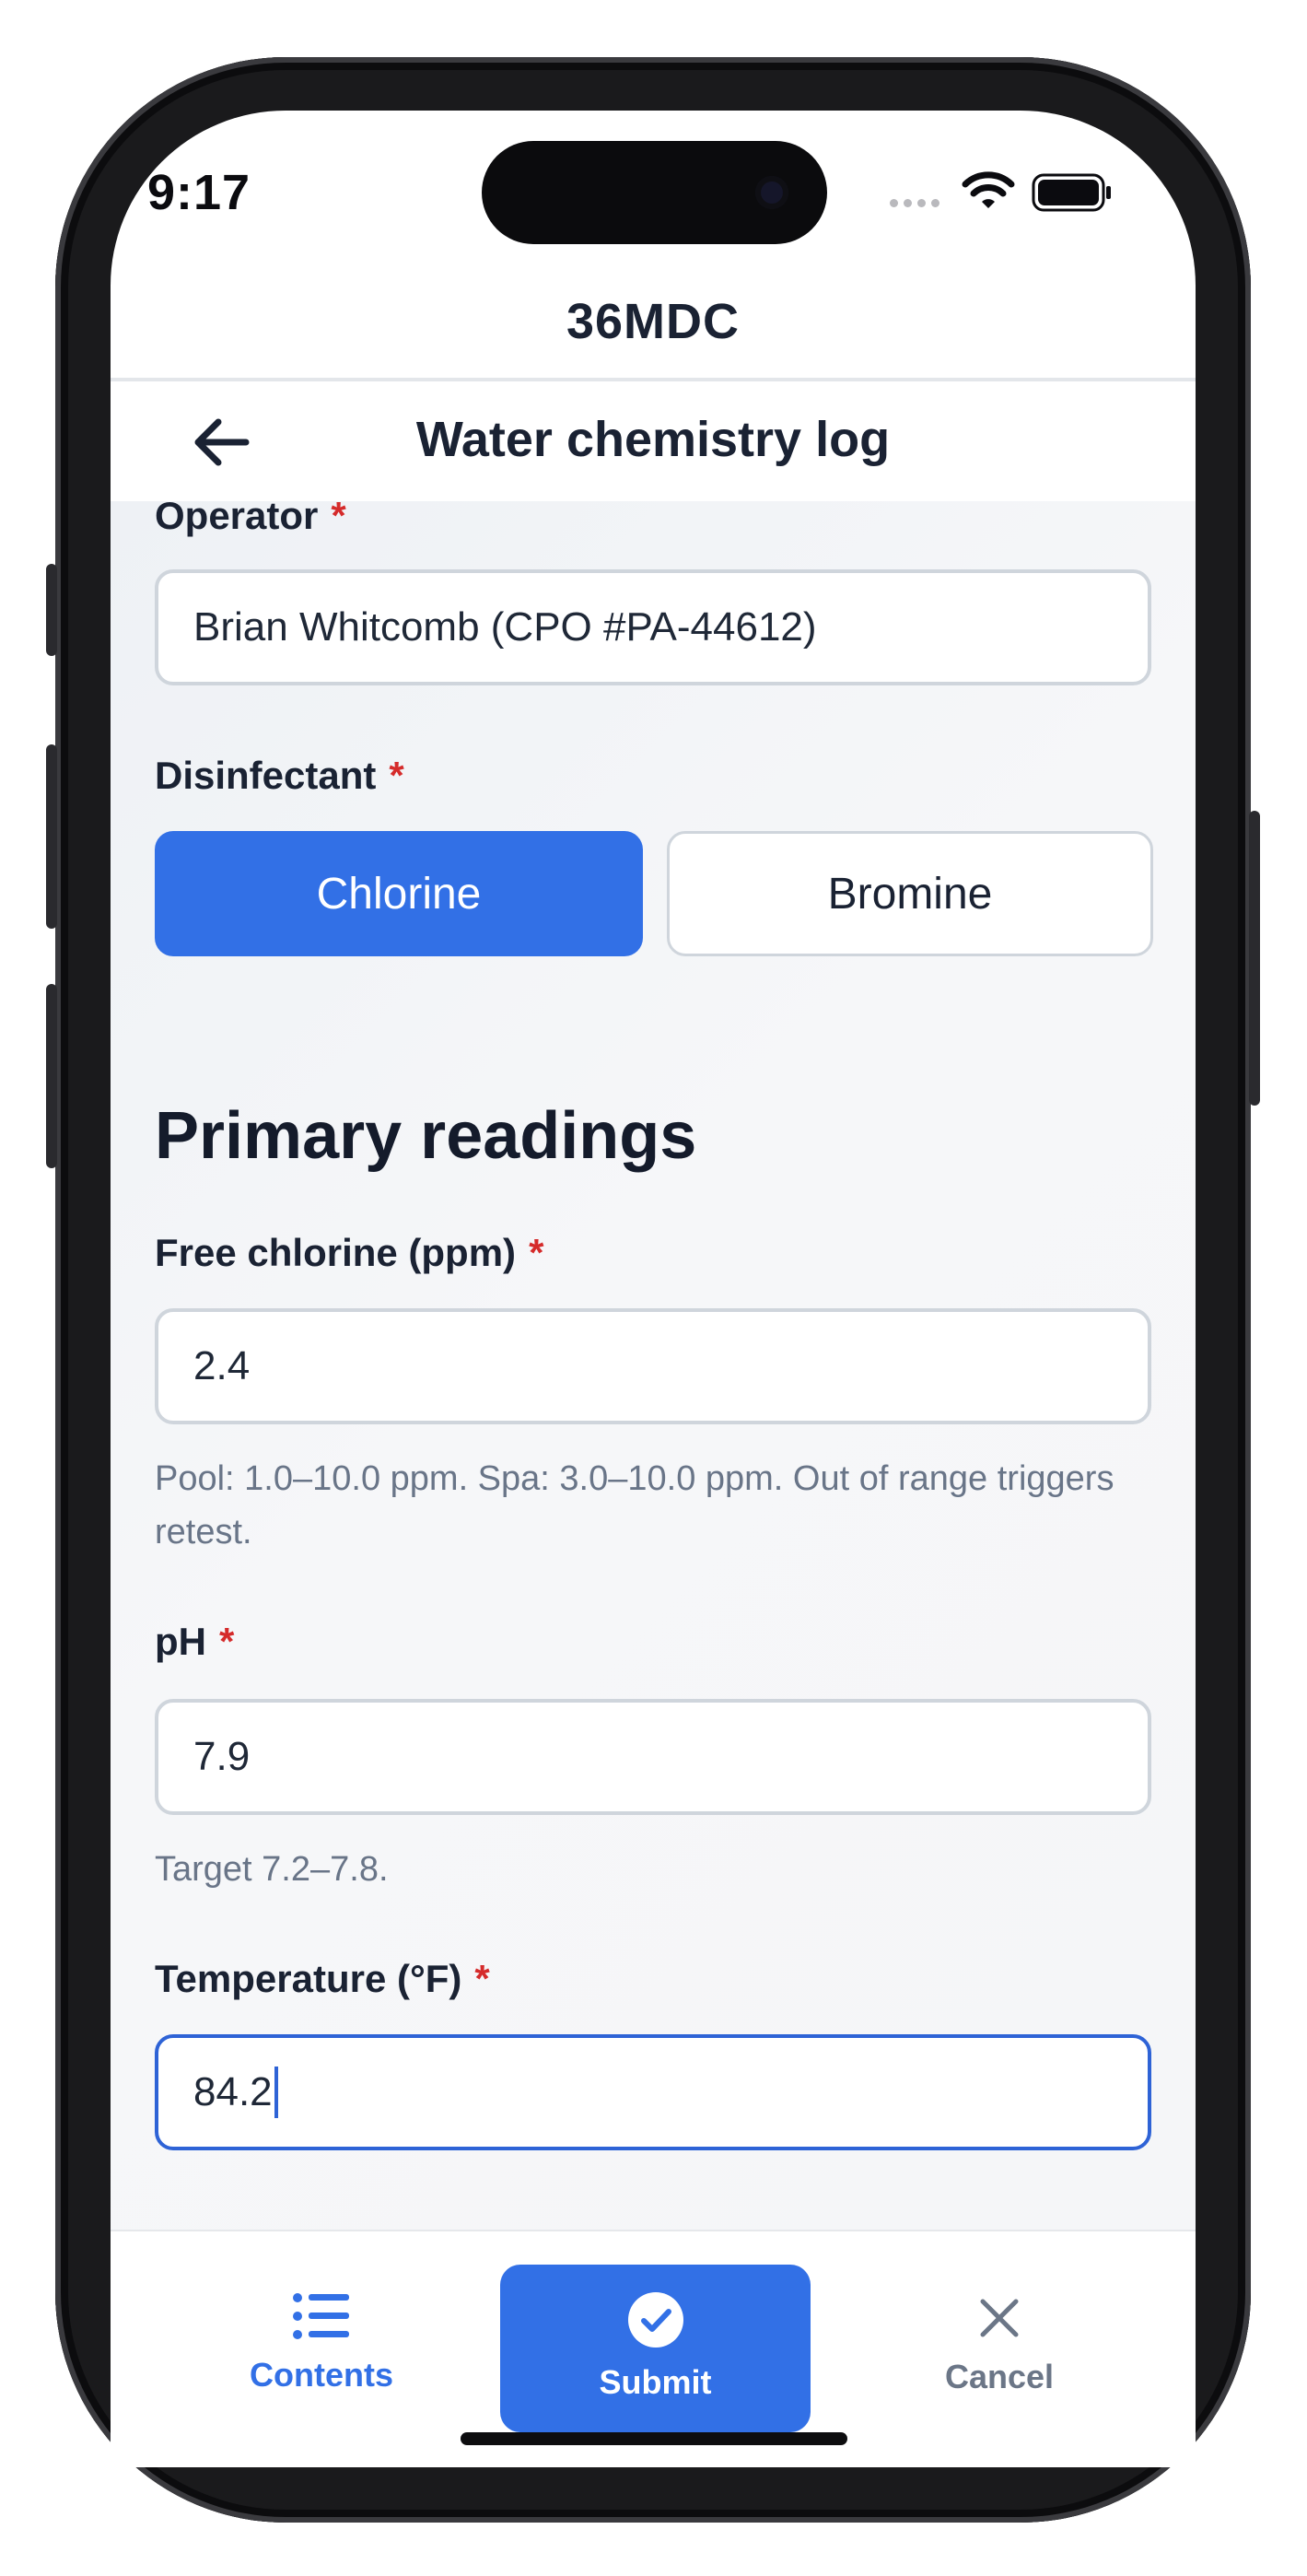 The width and height of the screenshot is (1307, 2576). I want to click on ph-label-text: pH, so click(180, 1641).